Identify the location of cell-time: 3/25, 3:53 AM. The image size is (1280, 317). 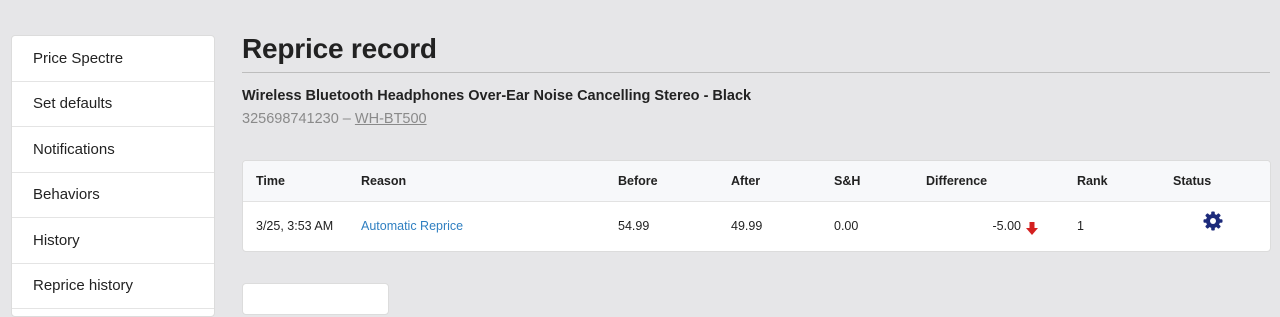
(295, 226).